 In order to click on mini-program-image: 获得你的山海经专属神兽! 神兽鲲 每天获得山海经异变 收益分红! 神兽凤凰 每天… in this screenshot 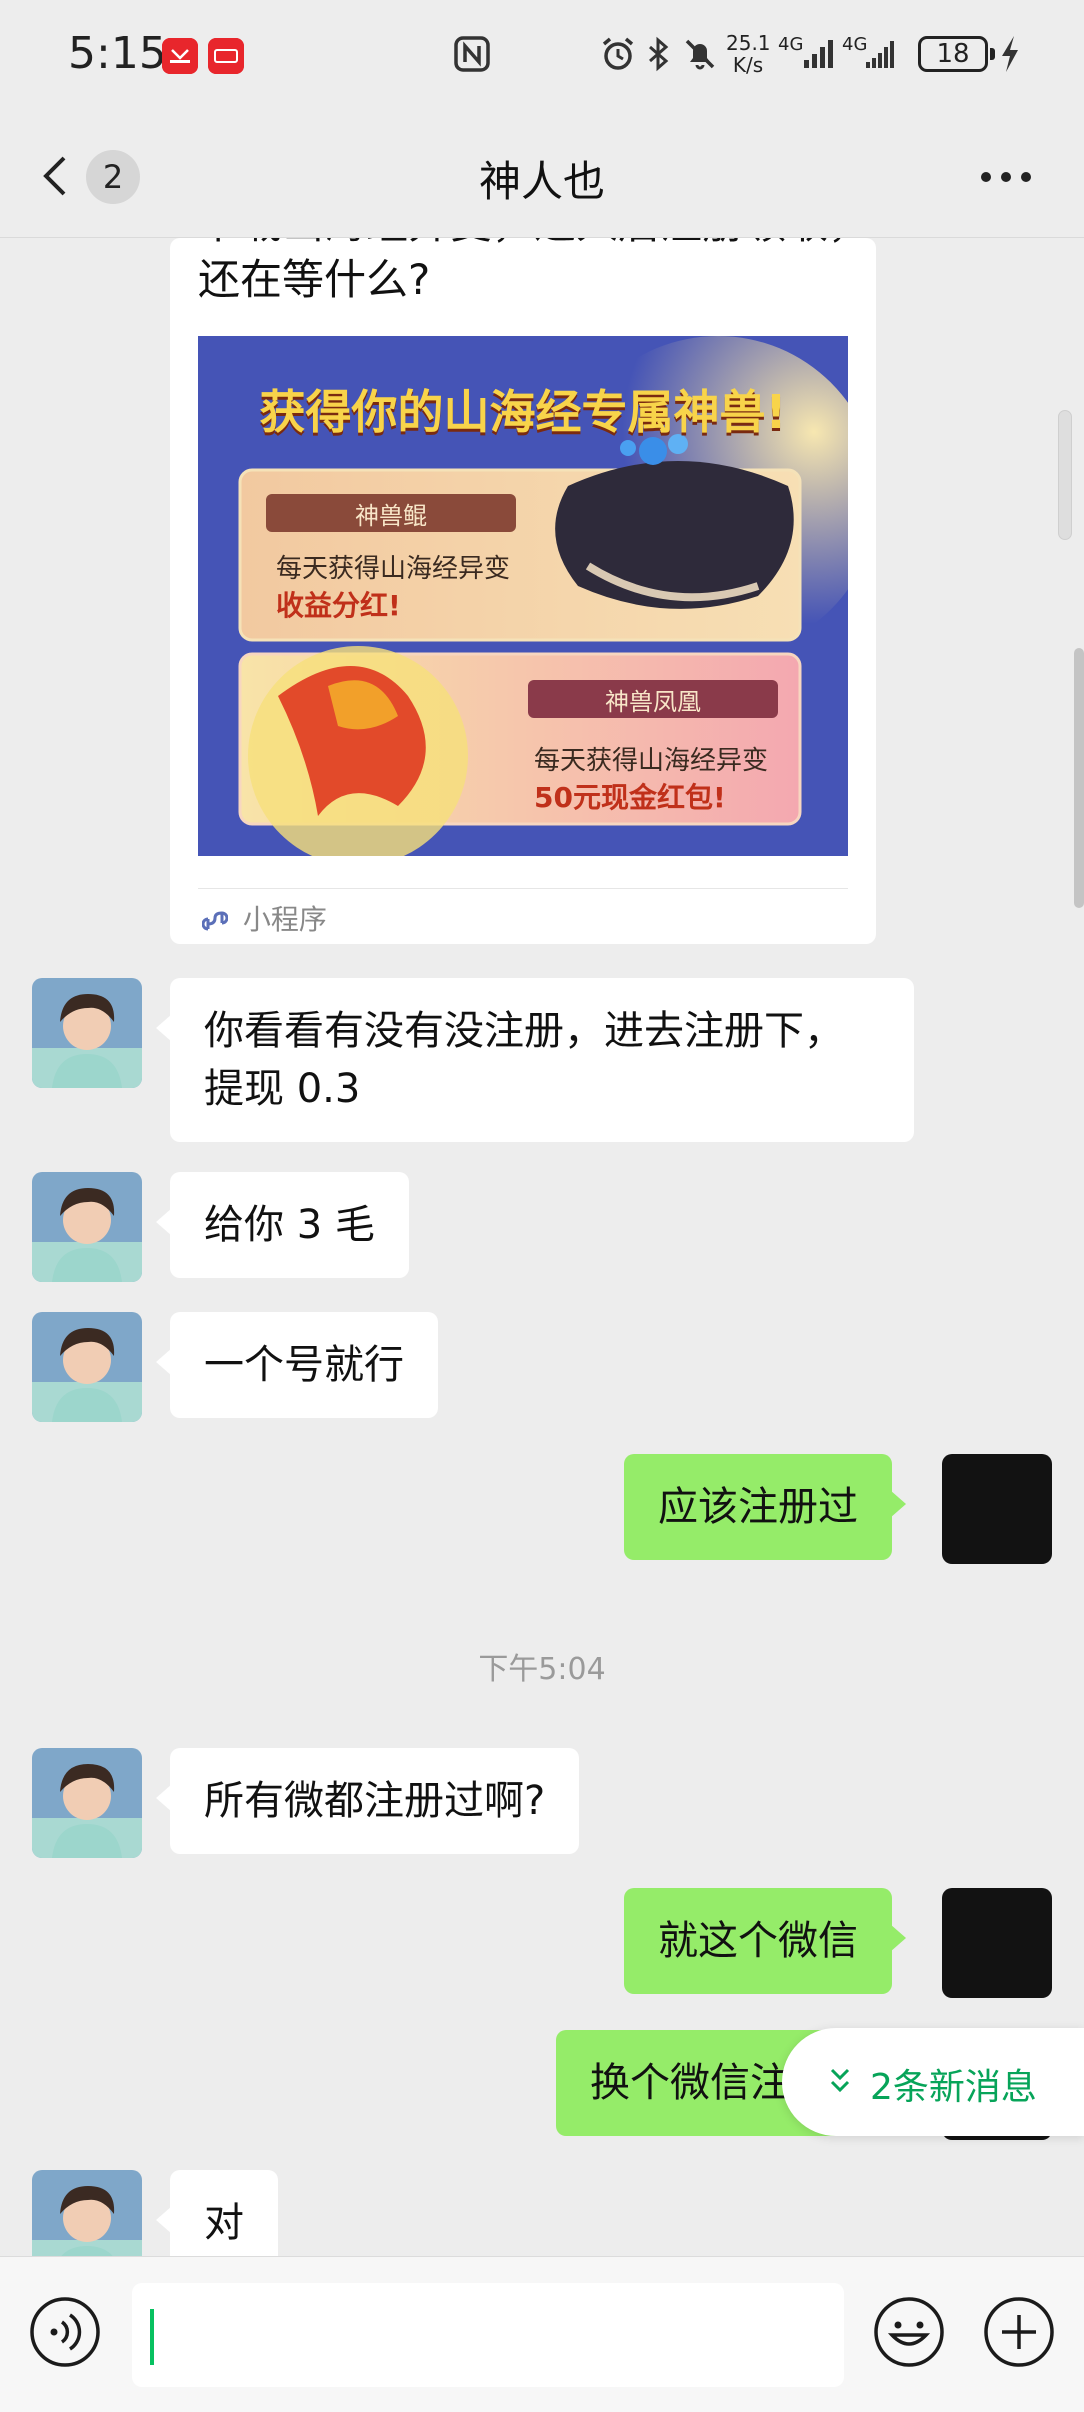, I will do `click(523, 596)`.